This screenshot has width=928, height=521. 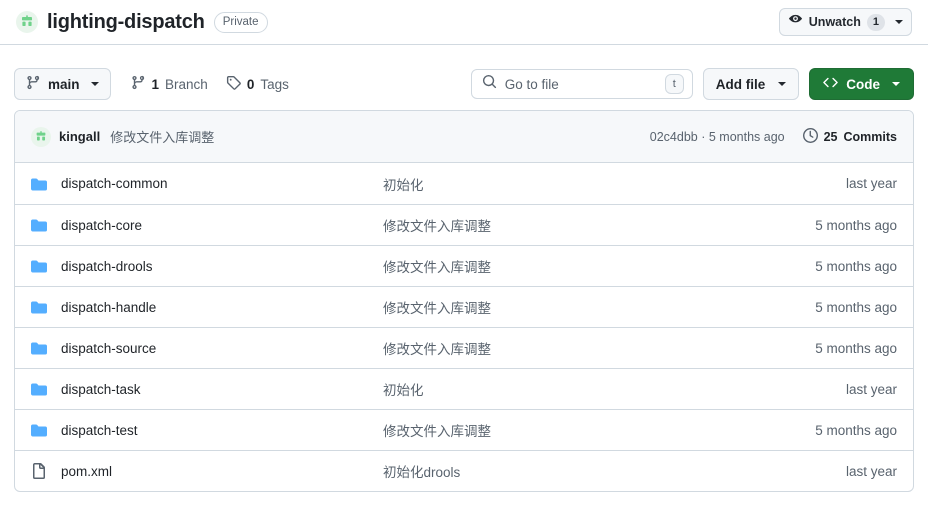 What do you see at coordinates (233, 84) in the screenshot?
I see `tag-icon` at bounding box center [233, 84].